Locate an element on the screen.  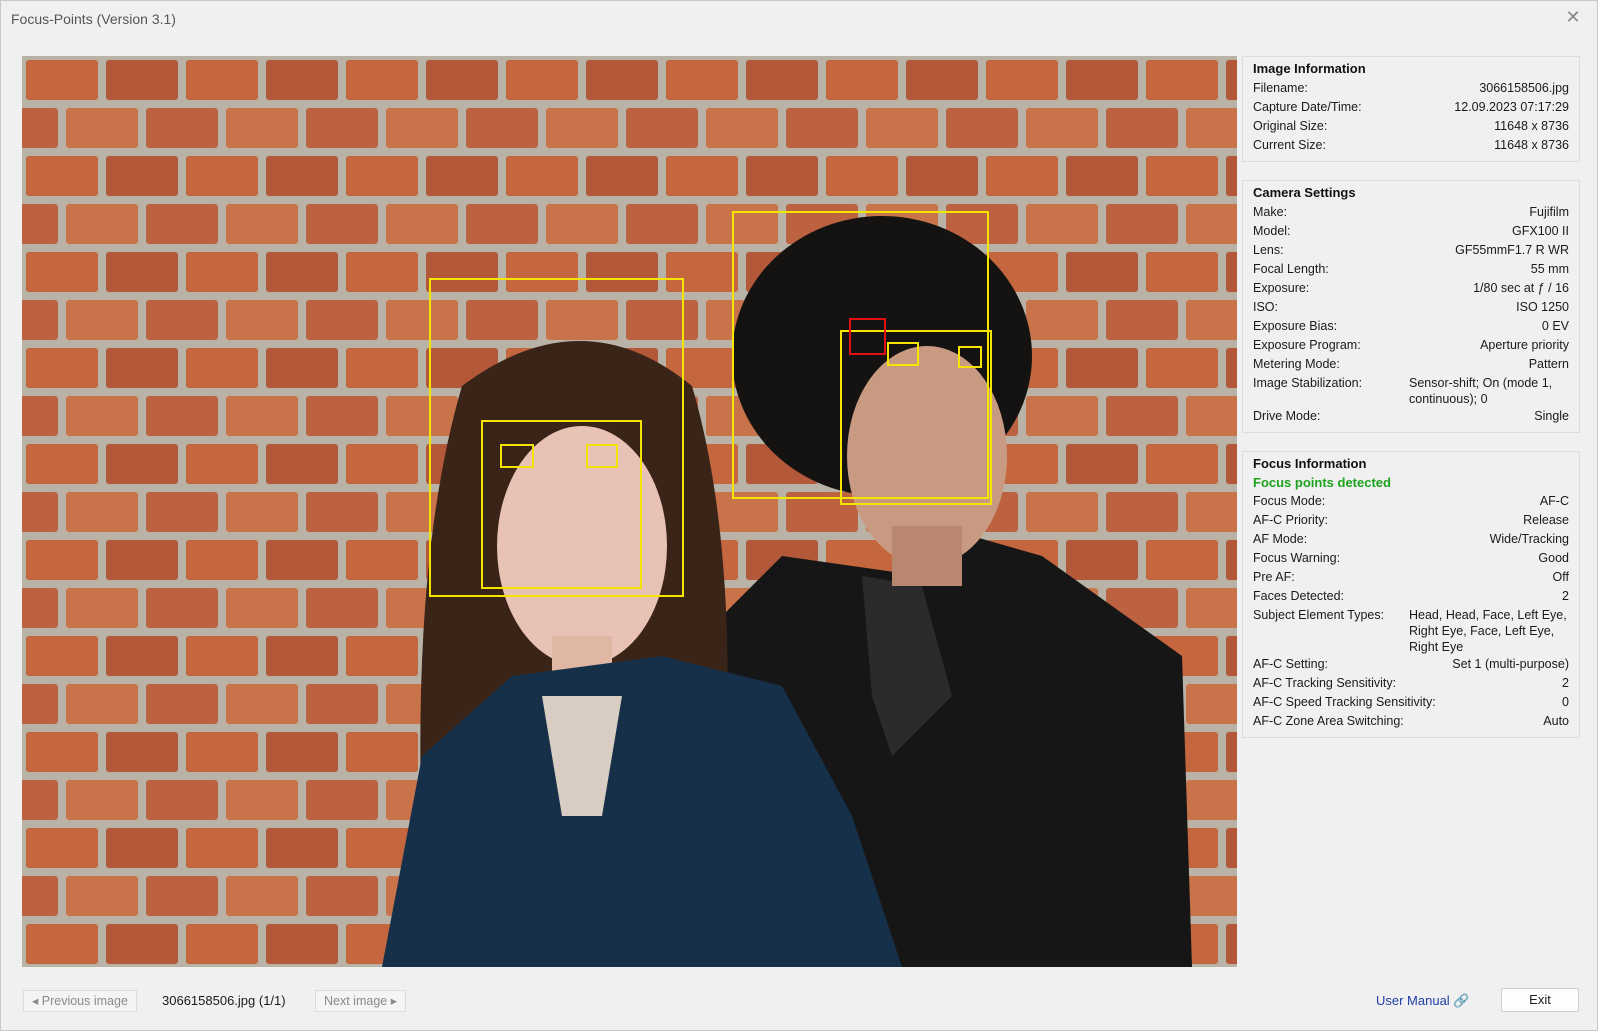
current-file-label: 3066158506.jpg (1/1) is located at coordinates (224, 1000).